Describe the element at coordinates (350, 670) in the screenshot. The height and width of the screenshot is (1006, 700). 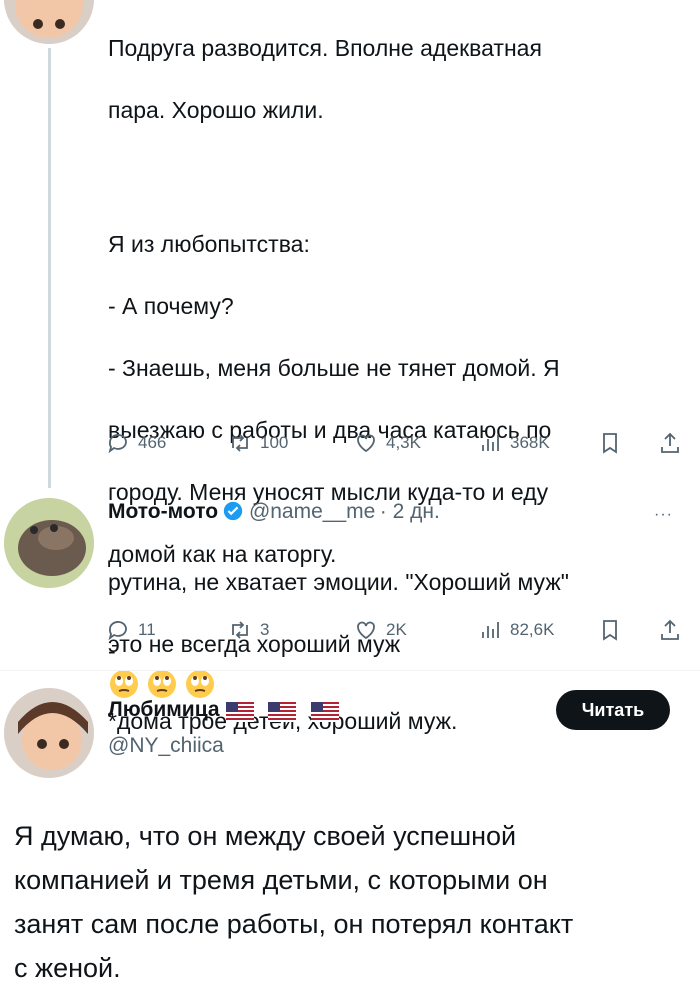
I see `divider` at that location.